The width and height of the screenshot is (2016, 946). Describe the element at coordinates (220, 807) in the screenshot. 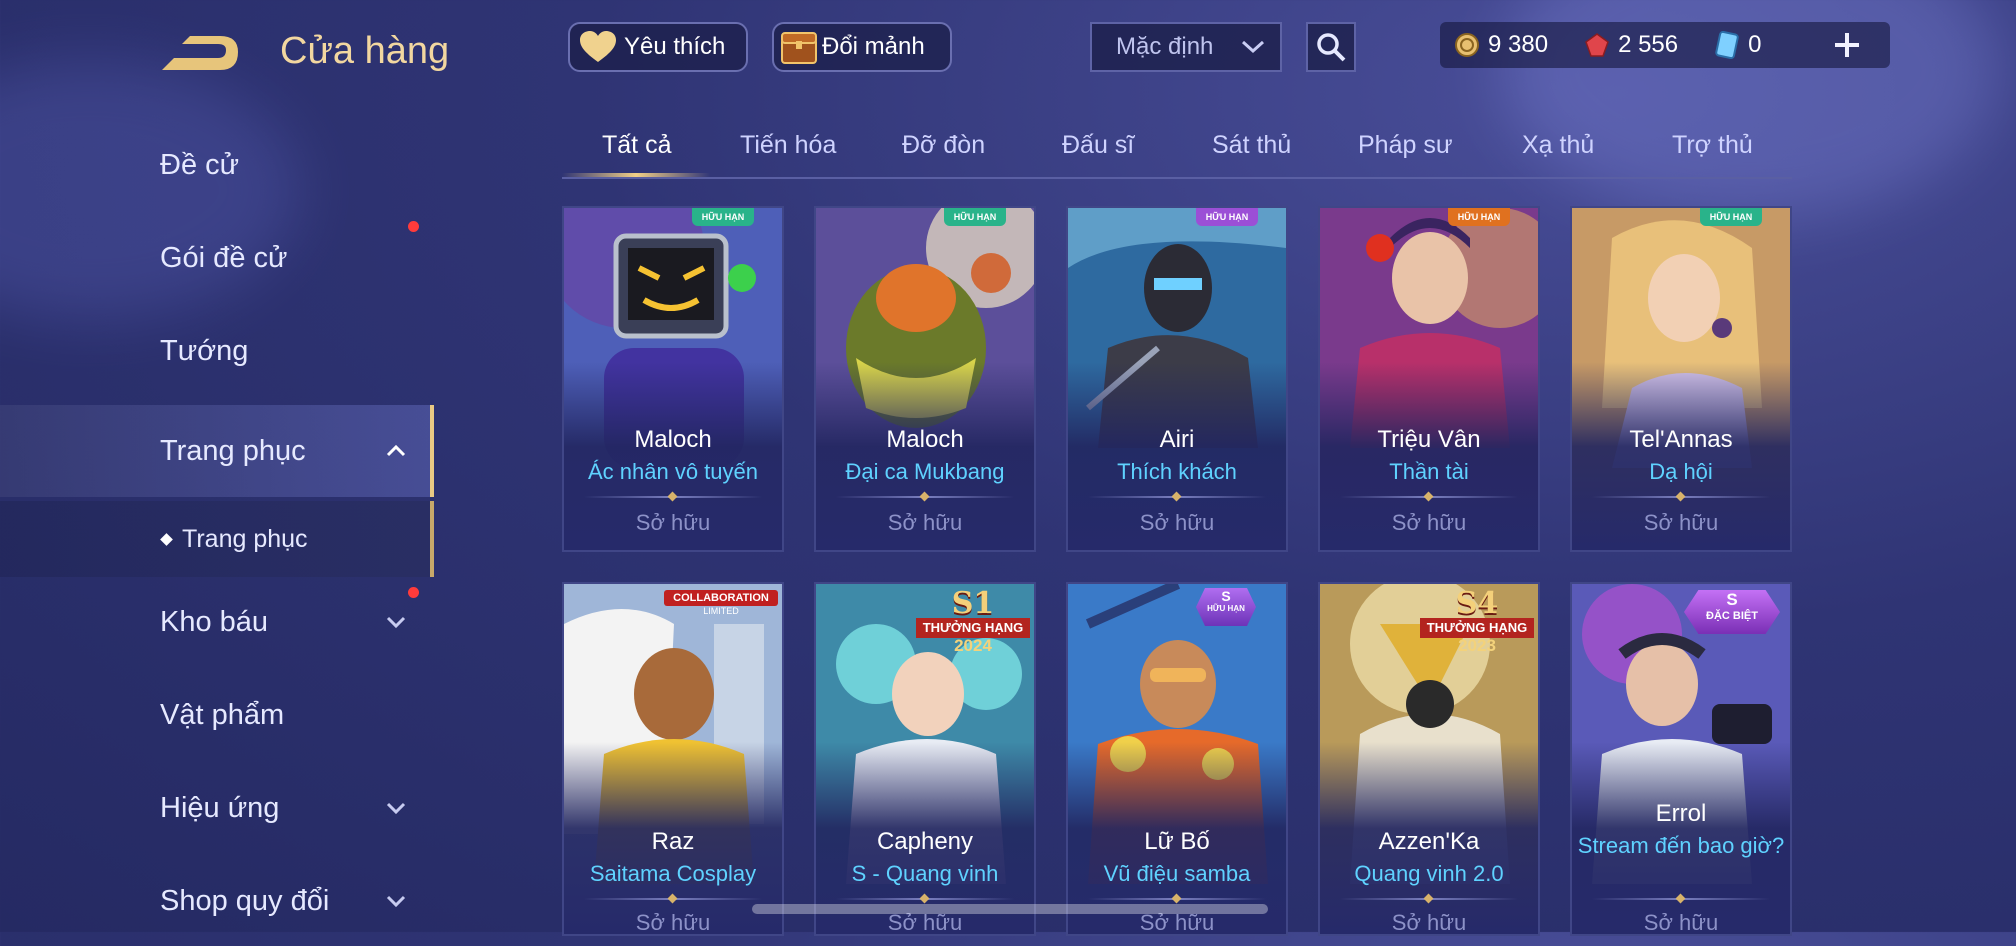

I see `sidebar-item-label: Hiệu ứng` at that location.